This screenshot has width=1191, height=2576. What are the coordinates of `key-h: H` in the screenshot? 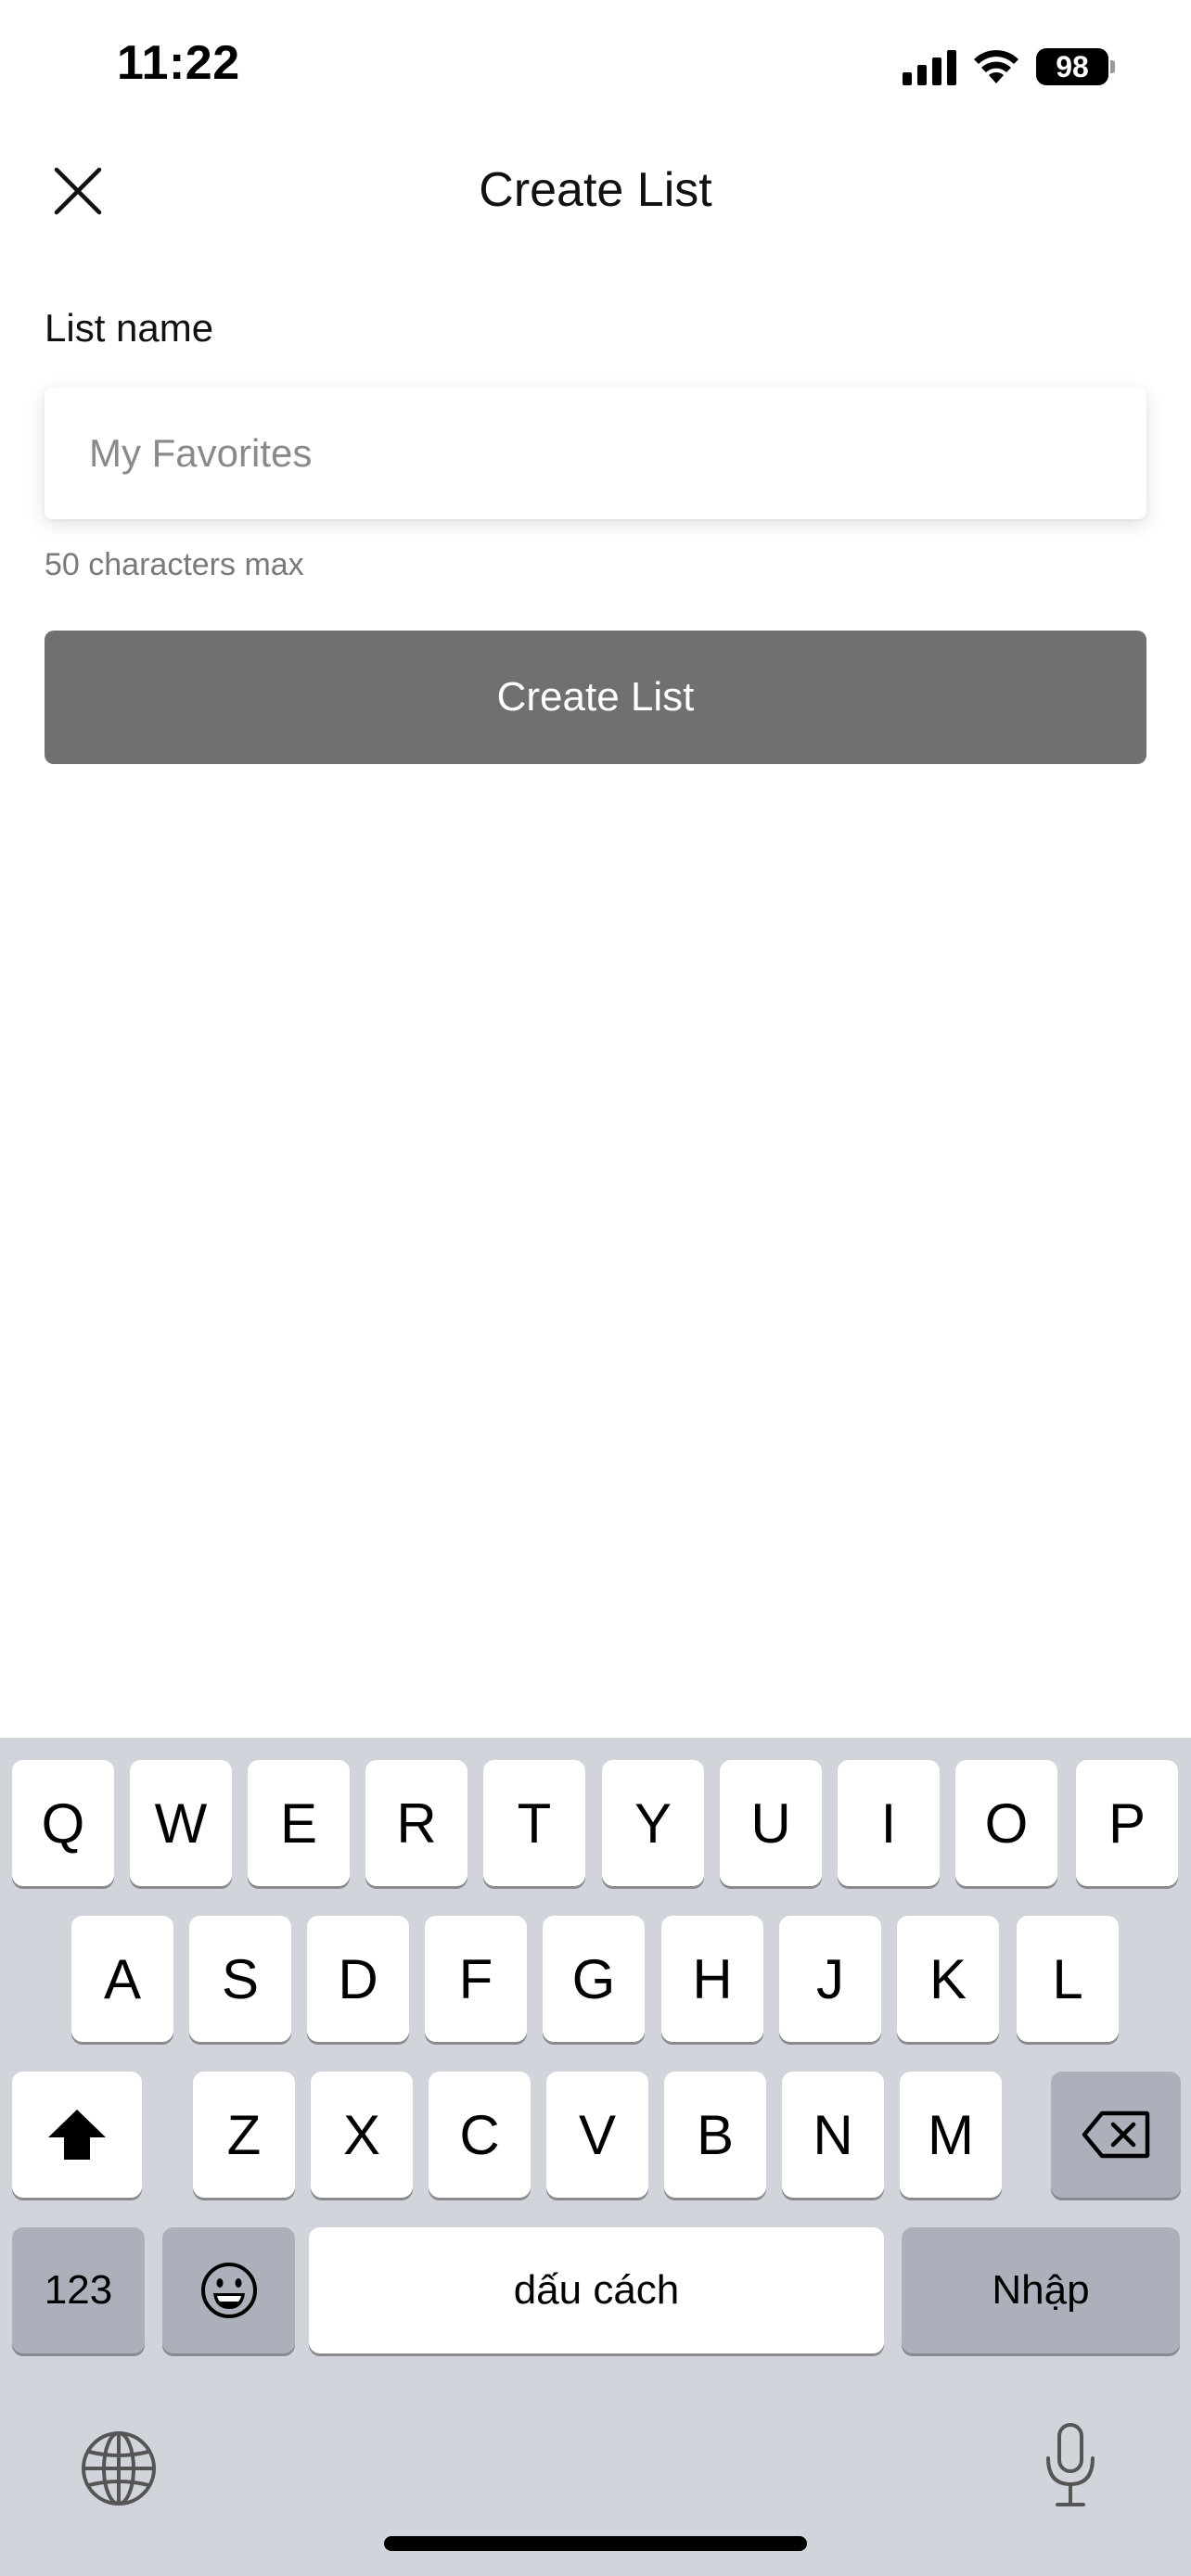 It's located at (712, 1979).